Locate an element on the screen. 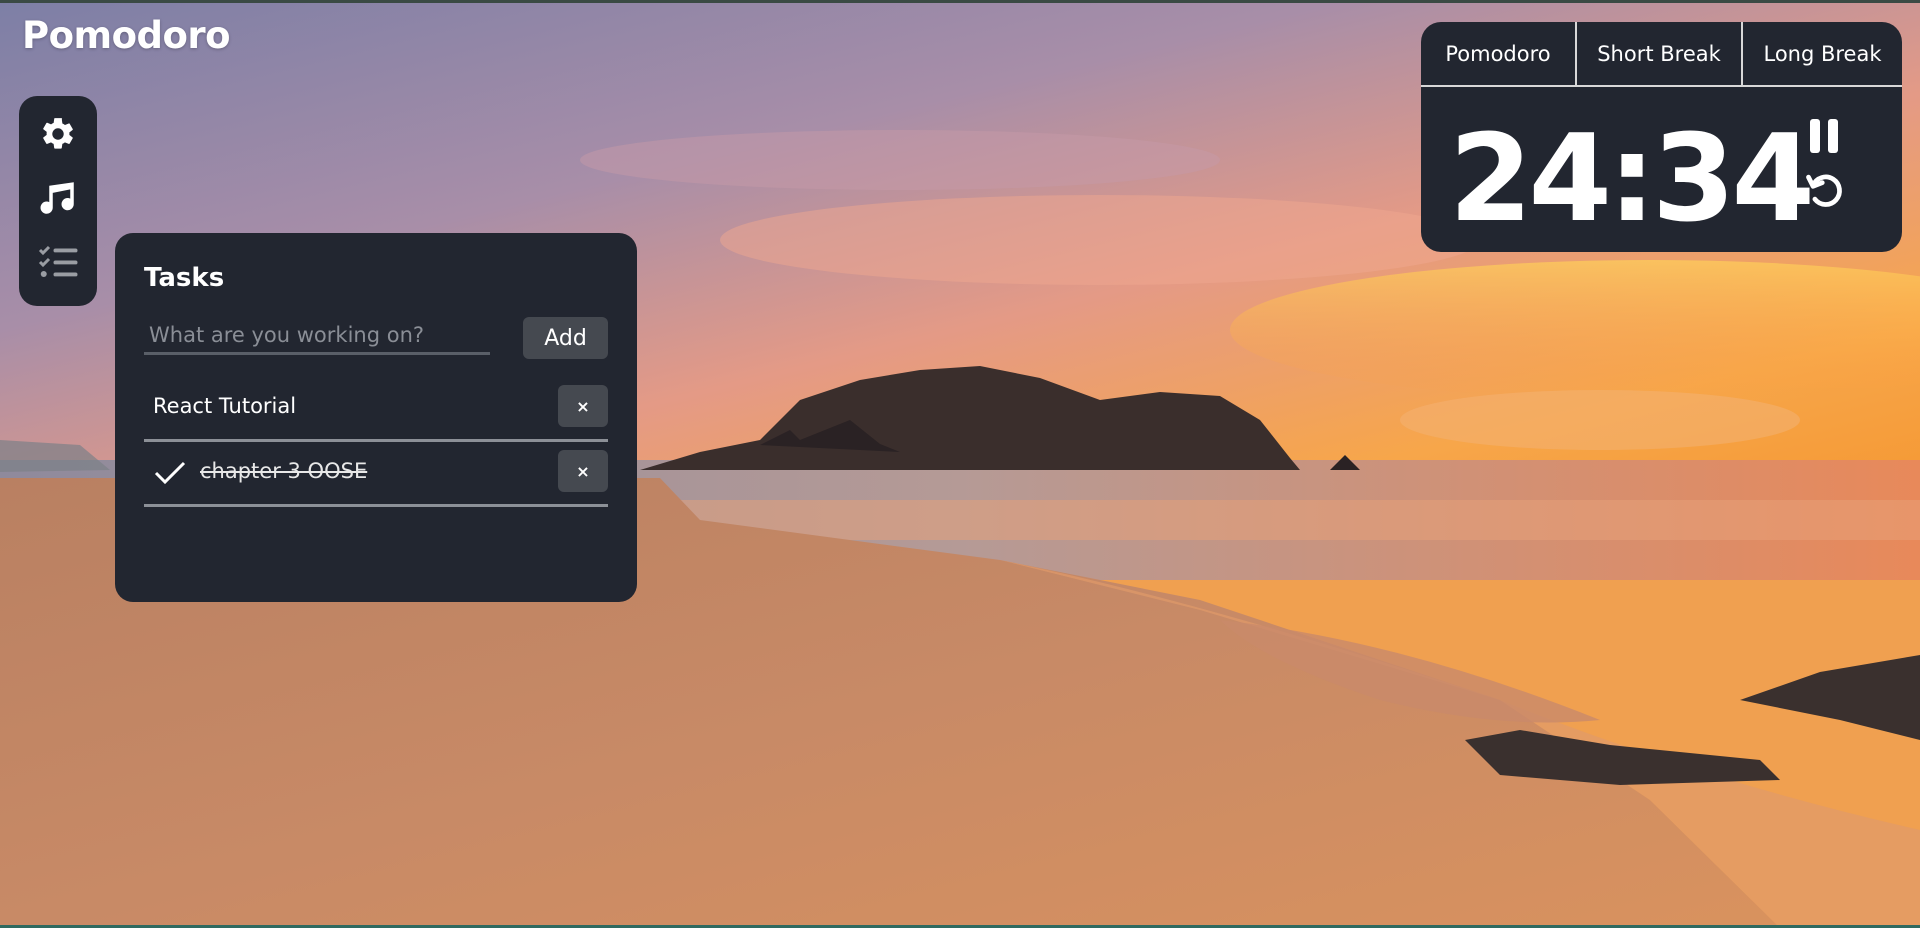 Image resolution: width=1920 pixels, height=928 pixels. timer-mode-tabs: Pomodoro Short Break Long Break is located at coordinates (1661, 54).